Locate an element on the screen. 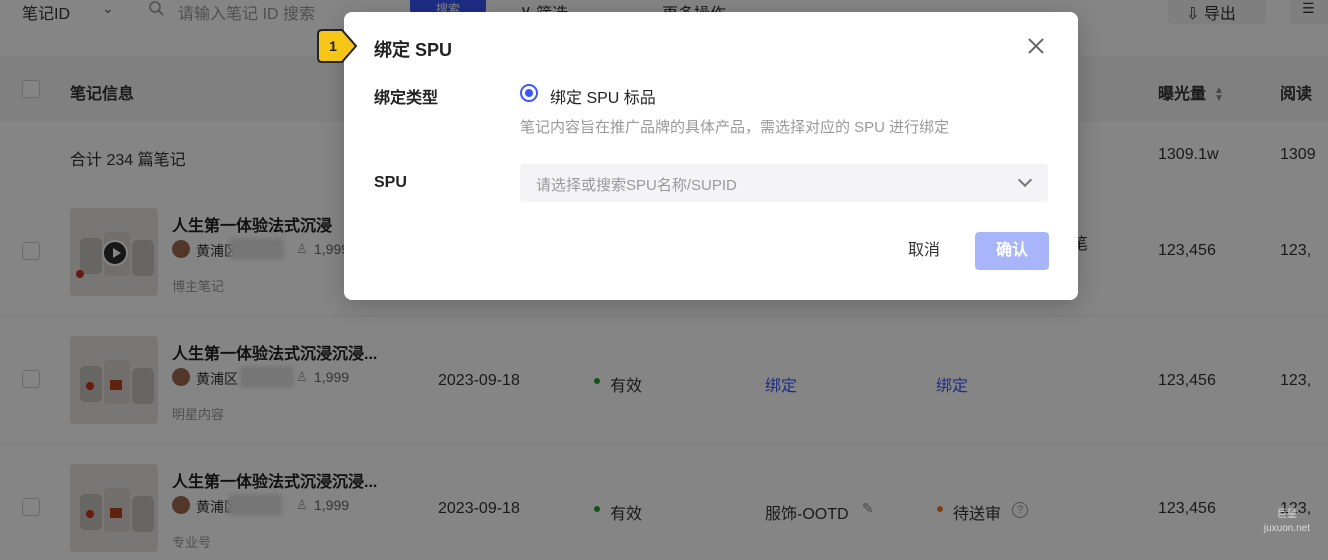 The width and height of the screenshot is (1328, 560). watermark: 巨量 juxuon.net is located at coordinates (1287, 522).